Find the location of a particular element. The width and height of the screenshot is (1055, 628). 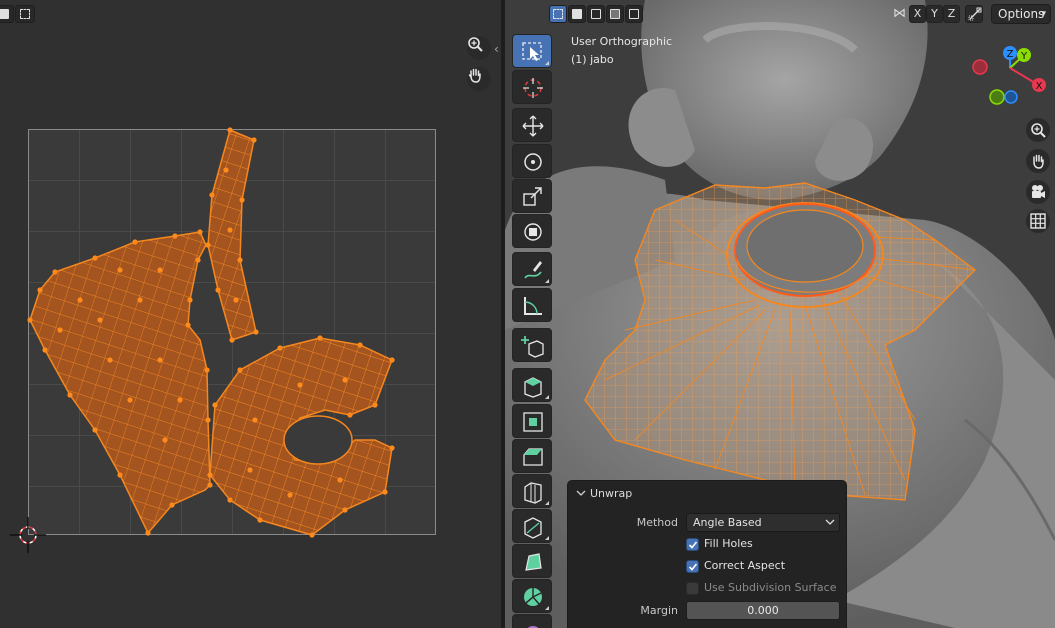

options-dropdown: Options ▾ is located at coordinates (1021, 14).